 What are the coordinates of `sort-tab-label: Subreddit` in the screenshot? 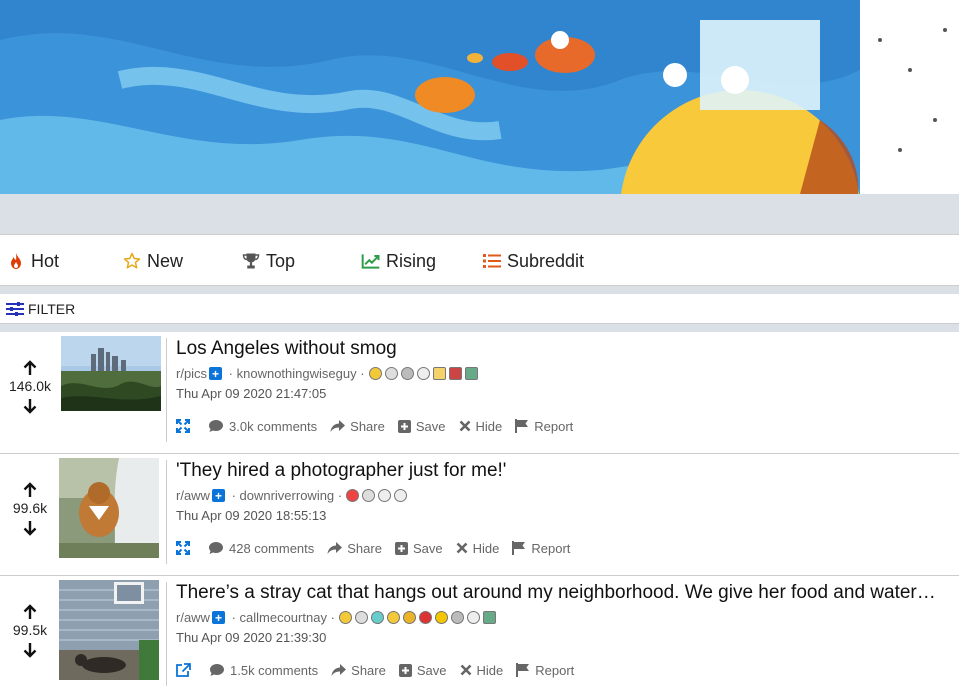 It's located at (546, 260).